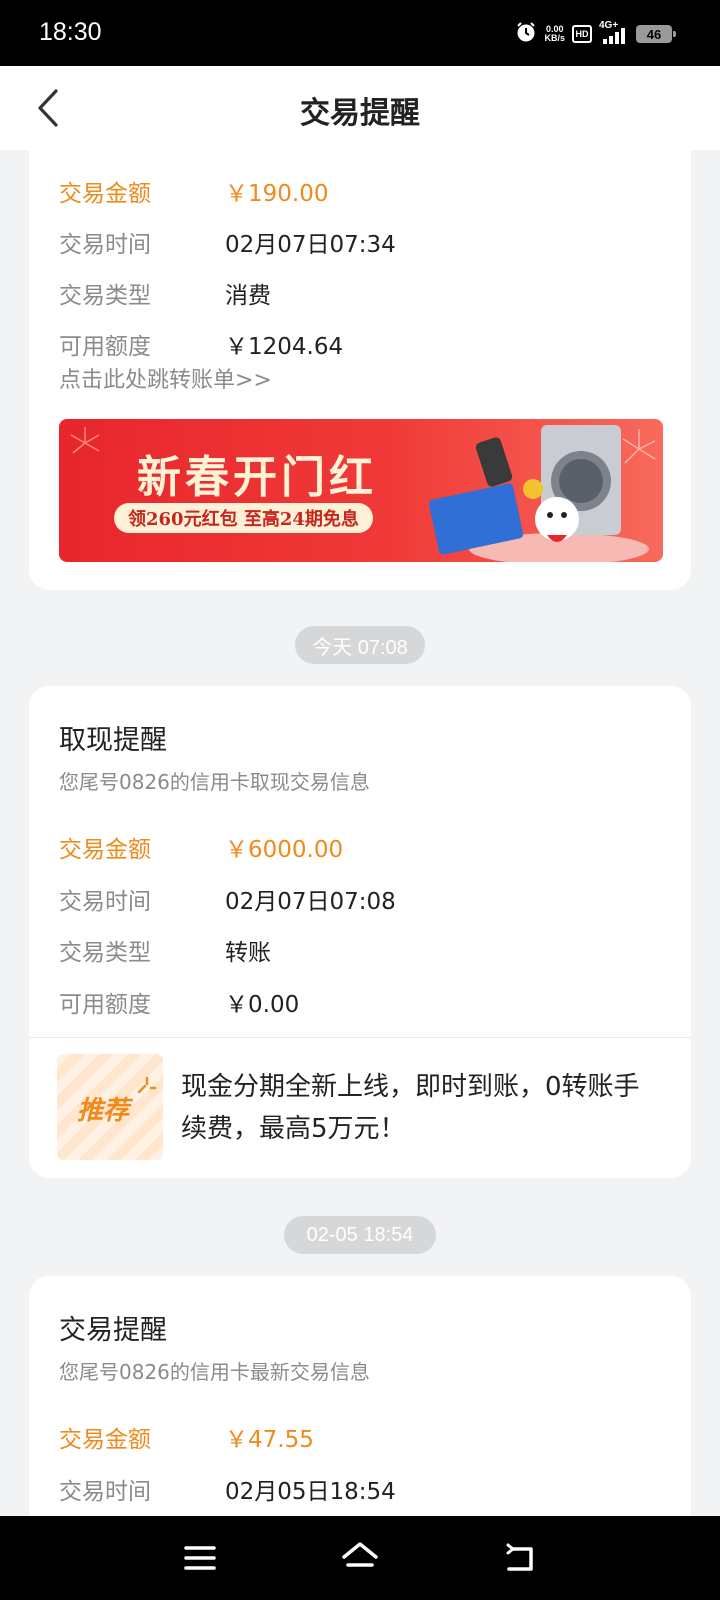 The width and height of the screenshot is (720, 1600). Describe the element at coordinates (227, 1492) in the screenshot. I see `time-row: 交易时间 02月05日18:54` at that location.